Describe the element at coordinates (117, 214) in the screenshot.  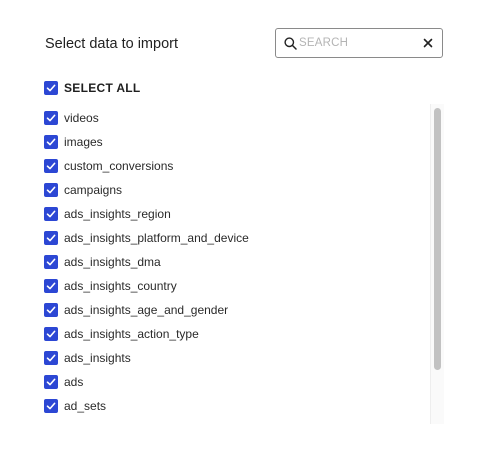
I see `stream-label: ads_insights_region` at that location.